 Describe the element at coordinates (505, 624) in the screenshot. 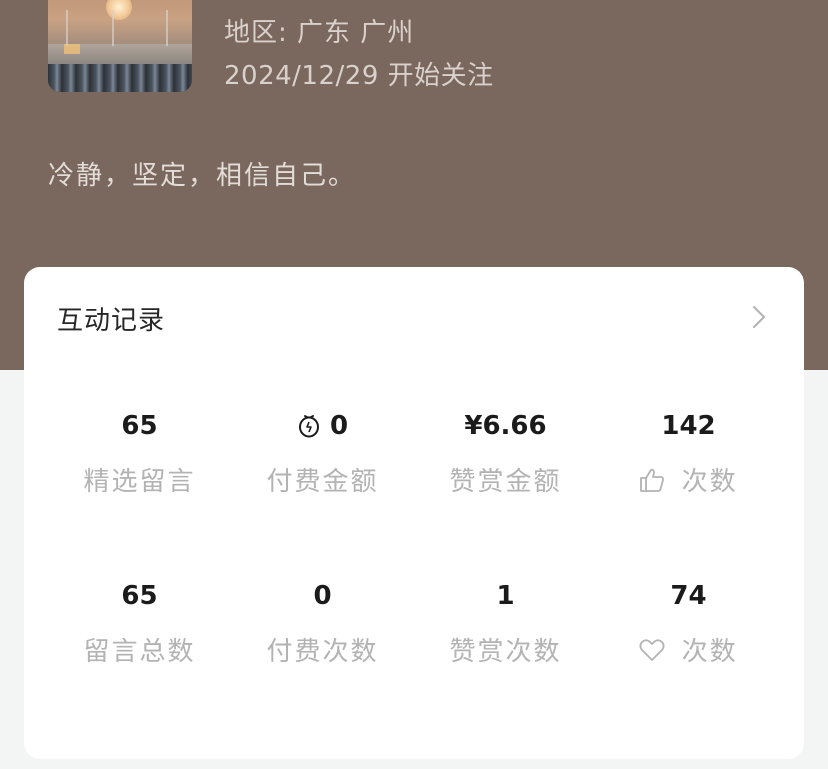

I see `stat-reward-count: 1 赞赏次数` at that location.